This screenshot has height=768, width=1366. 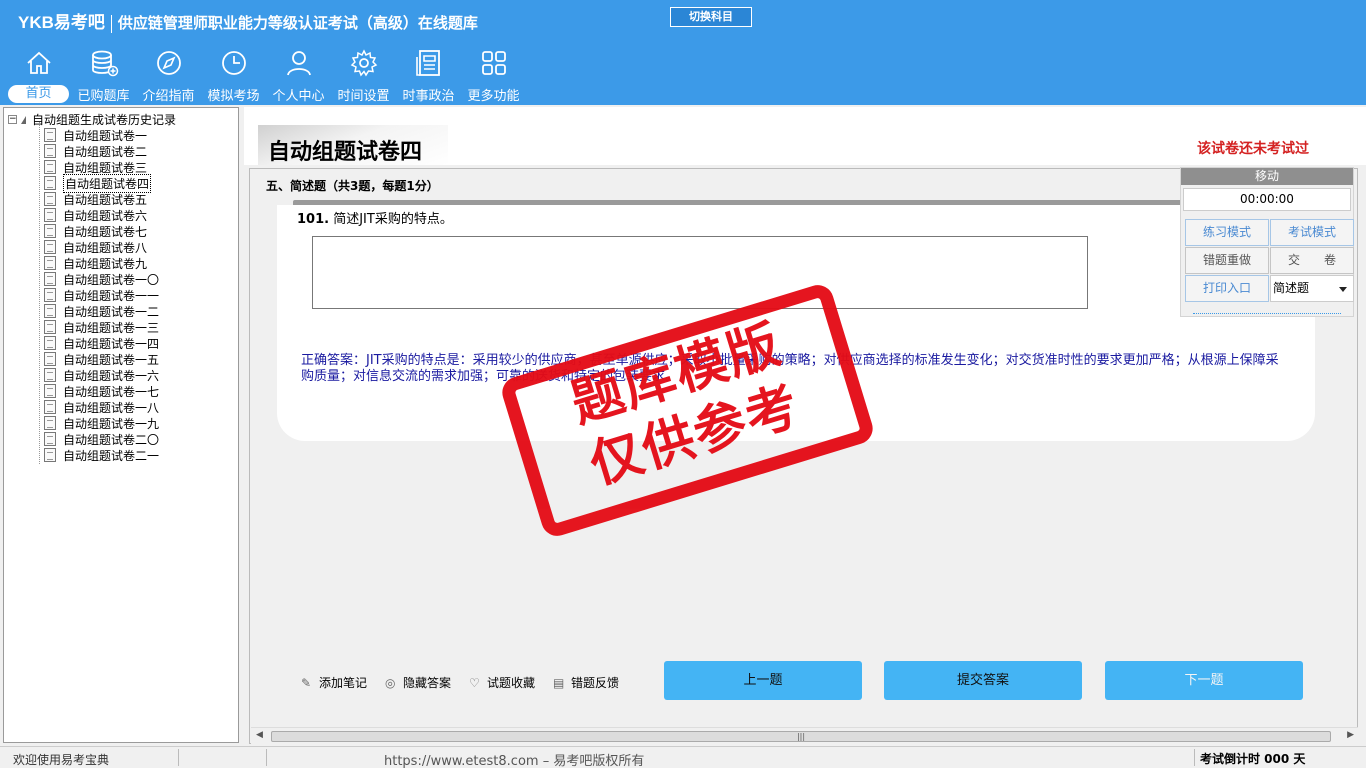 I want to click on tree-item-label: 自动组题试卷二〇, so click(x=111, y=439).